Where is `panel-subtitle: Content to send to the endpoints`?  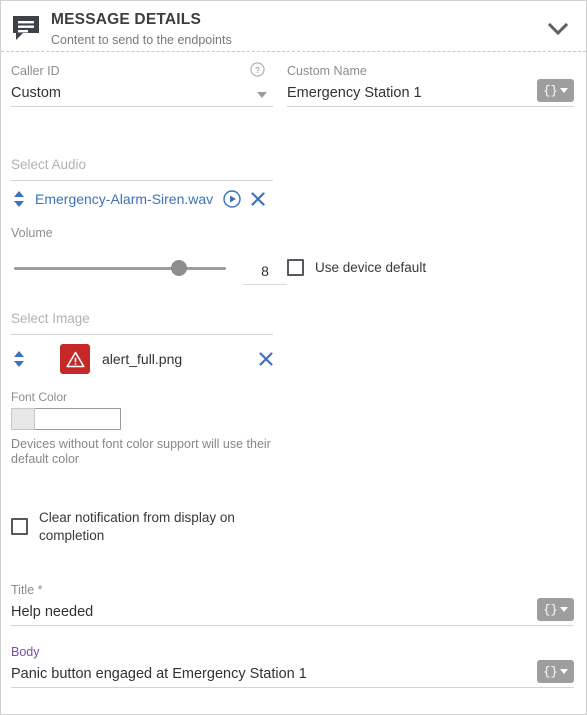 panel-subtitle: Content to send to the endpoints is located at coordinates (141, 40).